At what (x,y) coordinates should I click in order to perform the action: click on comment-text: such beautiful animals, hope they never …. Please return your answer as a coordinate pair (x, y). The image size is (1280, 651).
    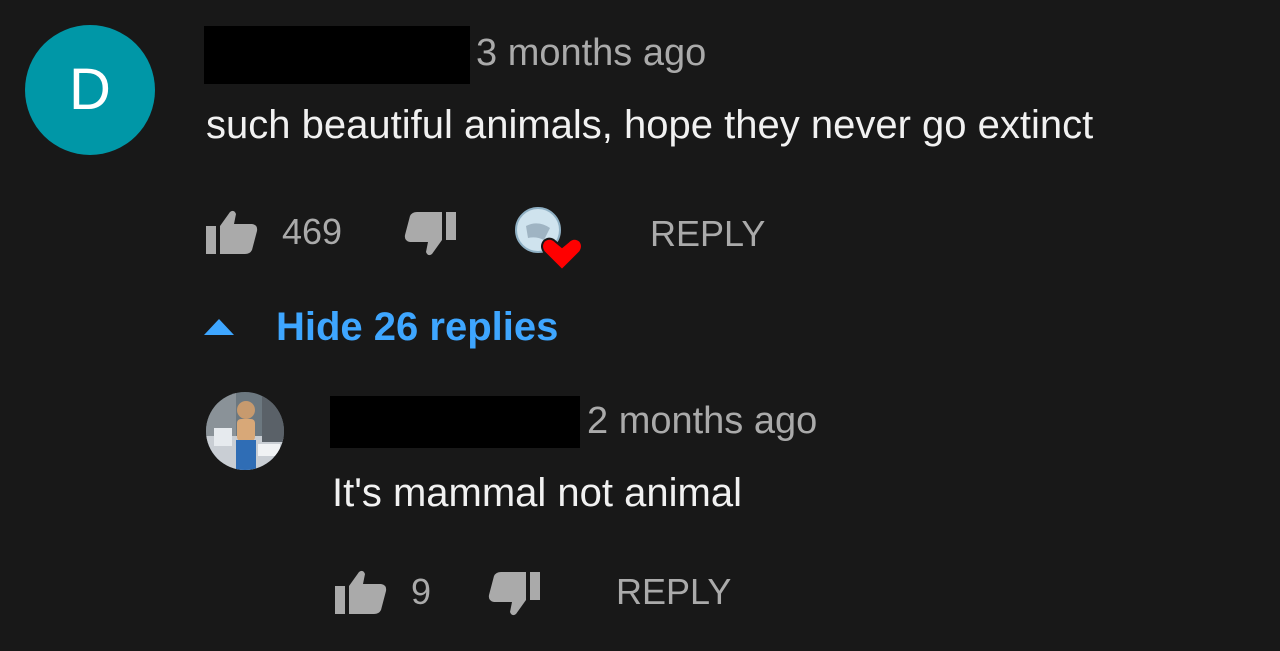
    Looking at the image, I should click on (650, 125).